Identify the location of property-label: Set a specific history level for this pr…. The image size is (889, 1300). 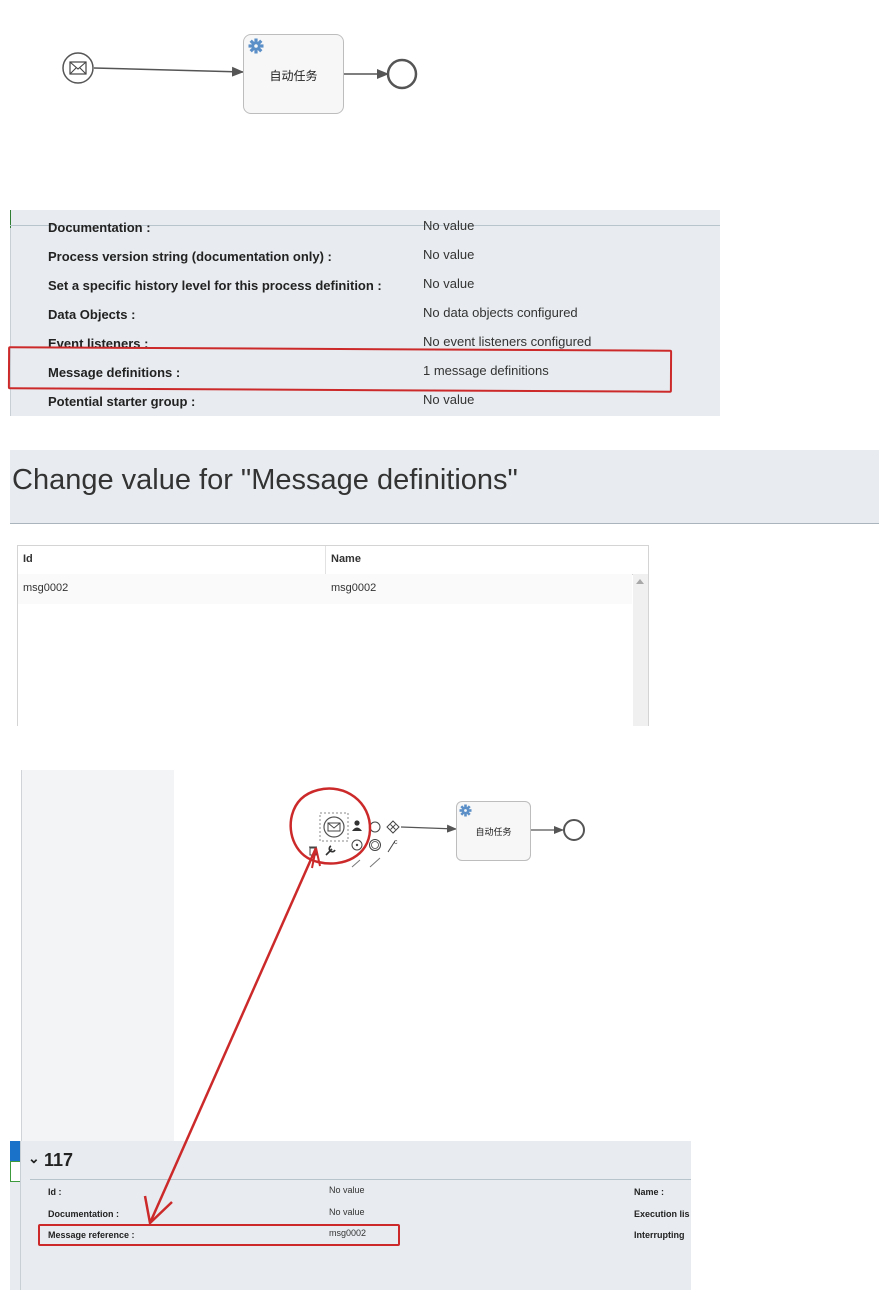
(215, 285).